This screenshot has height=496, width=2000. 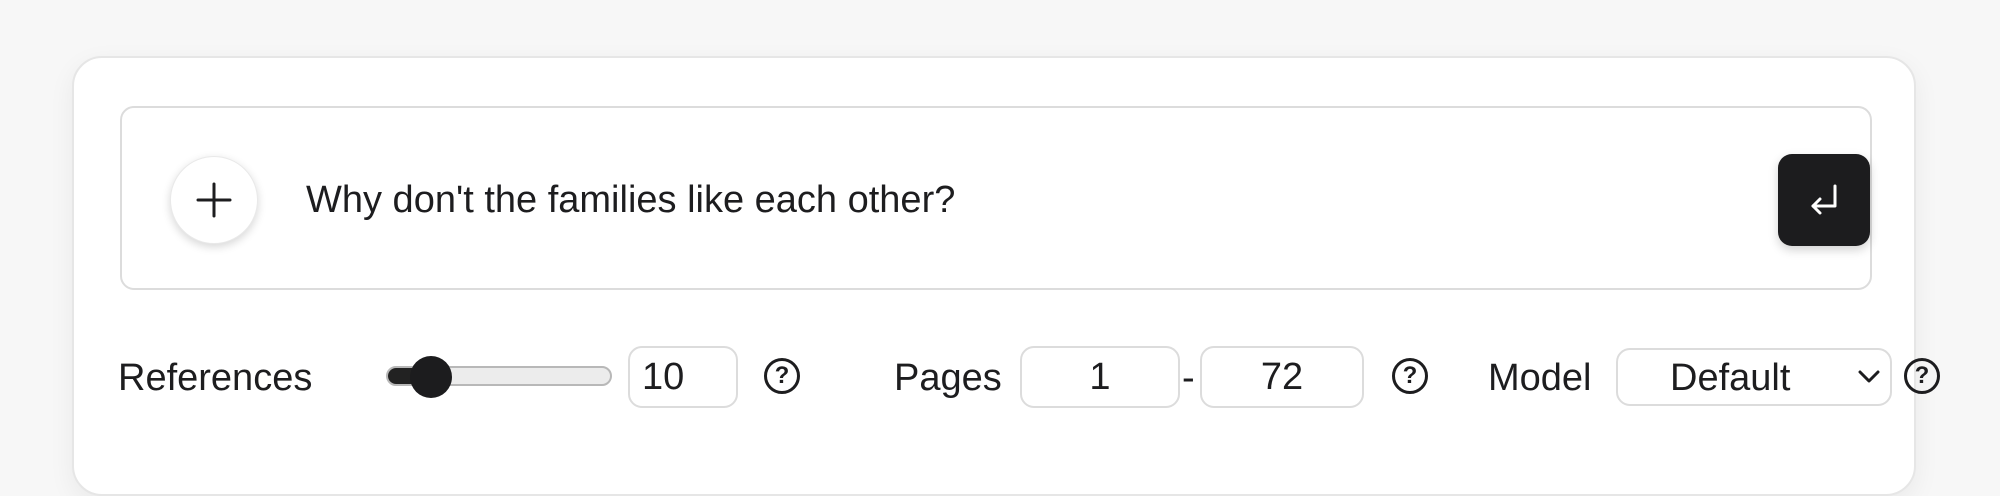 I want to click on plus-icon, so click(x=214, y=200).